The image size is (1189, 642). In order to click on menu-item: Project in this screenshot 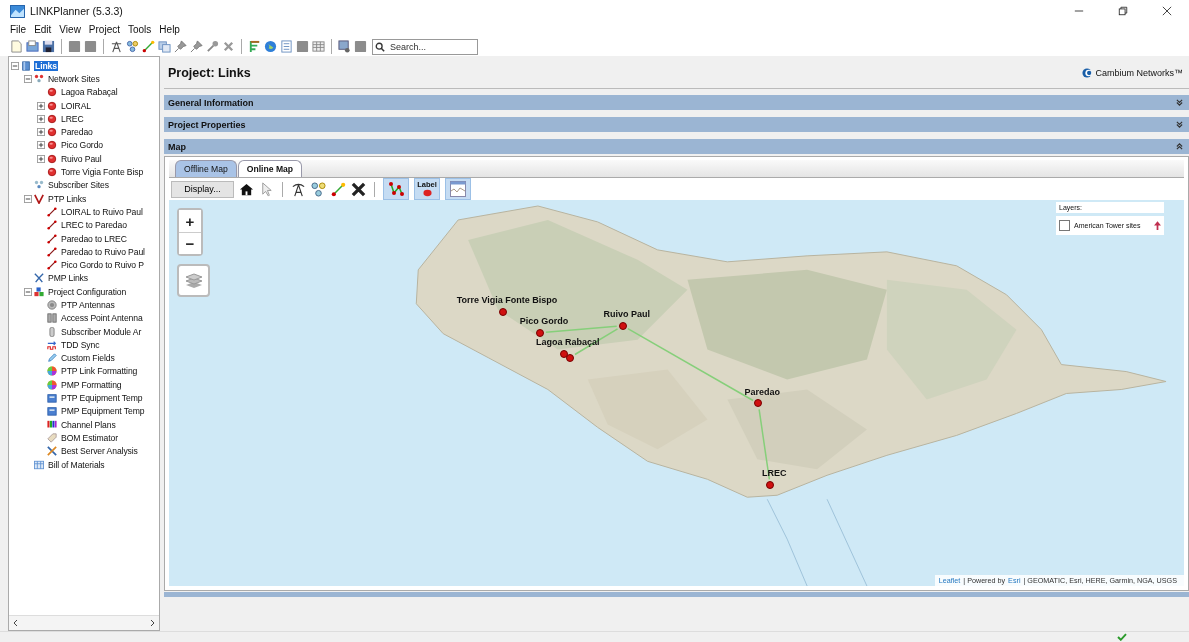, I will do `click(104, 29)`.